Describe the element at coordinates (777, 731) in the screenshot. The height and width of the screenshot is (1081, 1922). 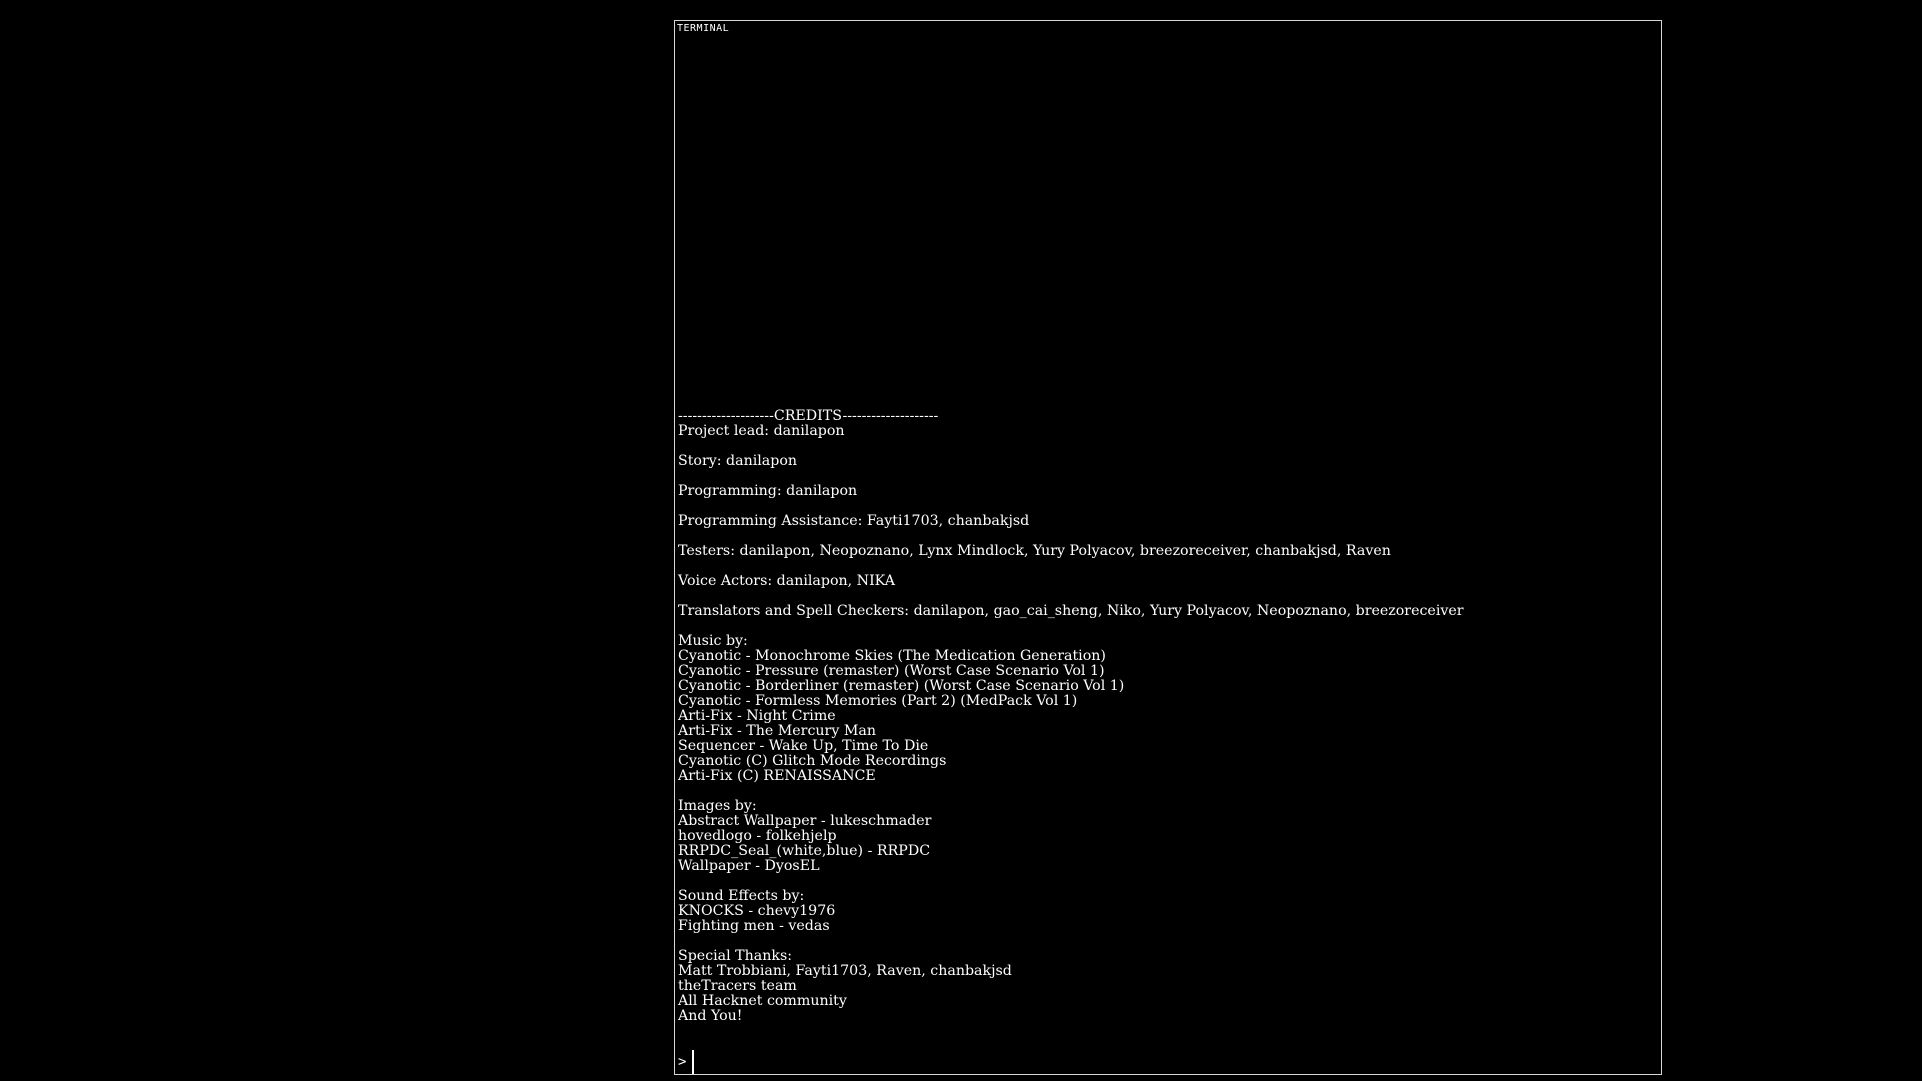
I see `output-line: Arti-Fix - The Mercury Man` at that location.